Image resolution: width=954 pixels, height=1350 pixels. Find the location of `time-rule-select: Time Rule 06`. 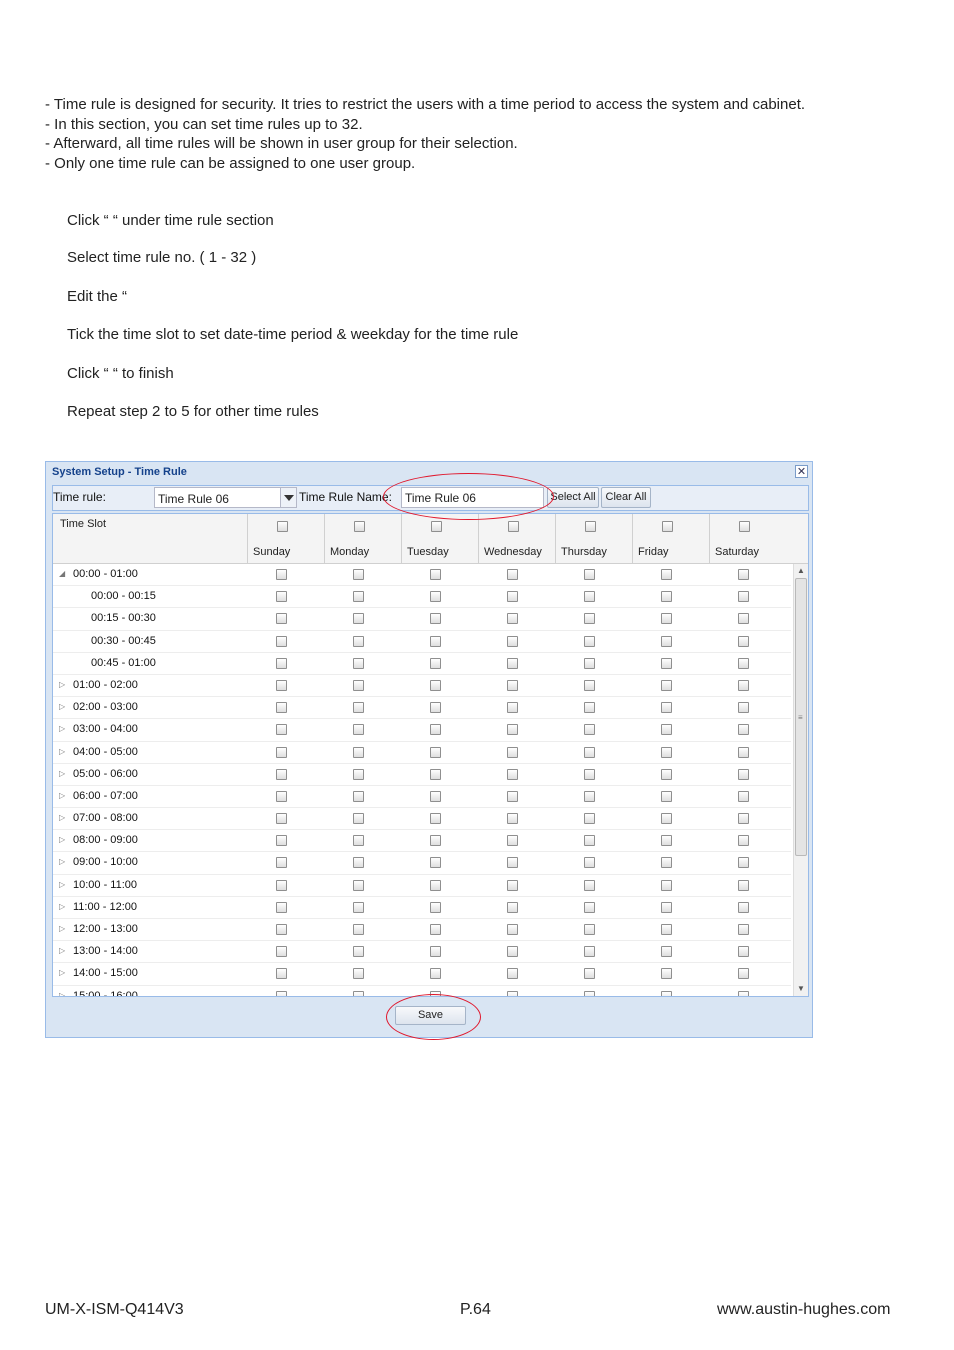

time-rule-select: Time Rule 06 is located at coordinates (225, 497).